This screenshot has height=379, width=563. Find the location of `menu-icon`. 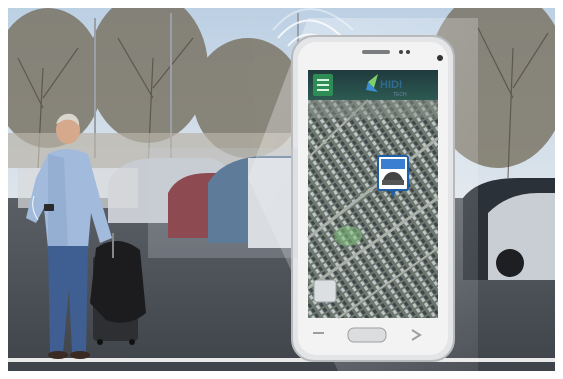

menu-icon is located at coordinates (323, 85).